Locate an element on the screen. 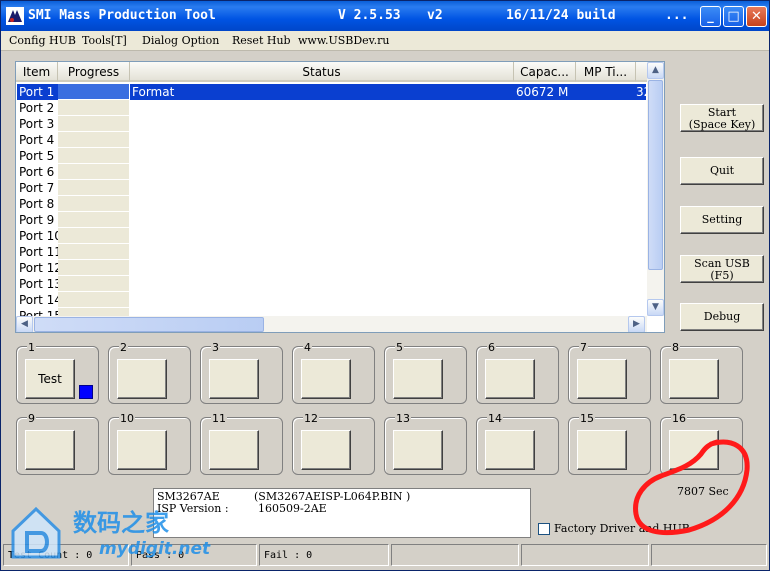  column-header-status: Status is located at coordinates (322, 72).